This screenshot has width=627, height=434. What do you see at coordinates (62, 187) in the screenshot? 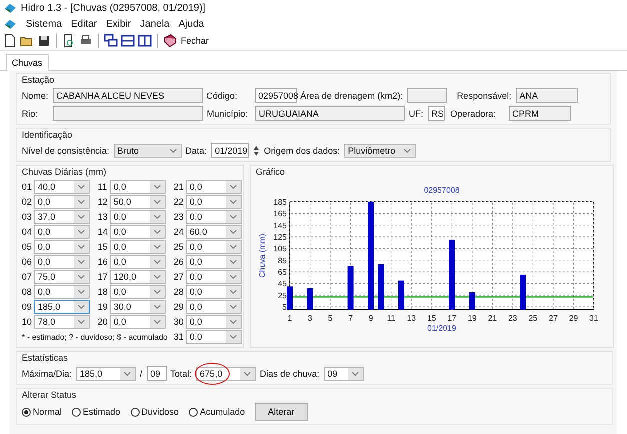
I see `rain-value-dropdown: 40,0` at bounding box center [62, 187].